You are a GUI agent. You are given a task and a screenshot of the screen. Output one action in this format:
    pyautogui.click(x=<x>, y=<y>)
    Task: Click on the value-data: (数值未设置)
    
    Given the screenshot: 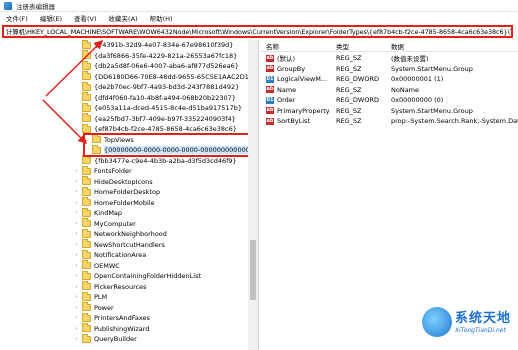 What is the action you would take?
    pyautogui.click(x=410, y=59)
    